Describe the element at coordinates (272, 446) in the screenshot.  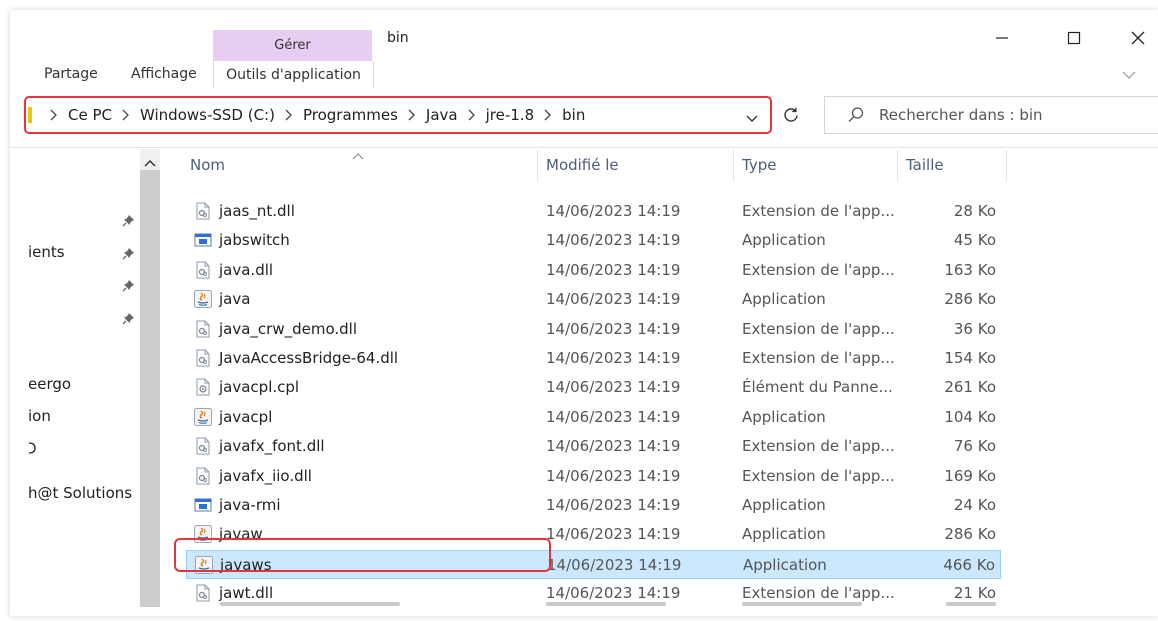
I see `file-name: javafx_font.dll` at that location.